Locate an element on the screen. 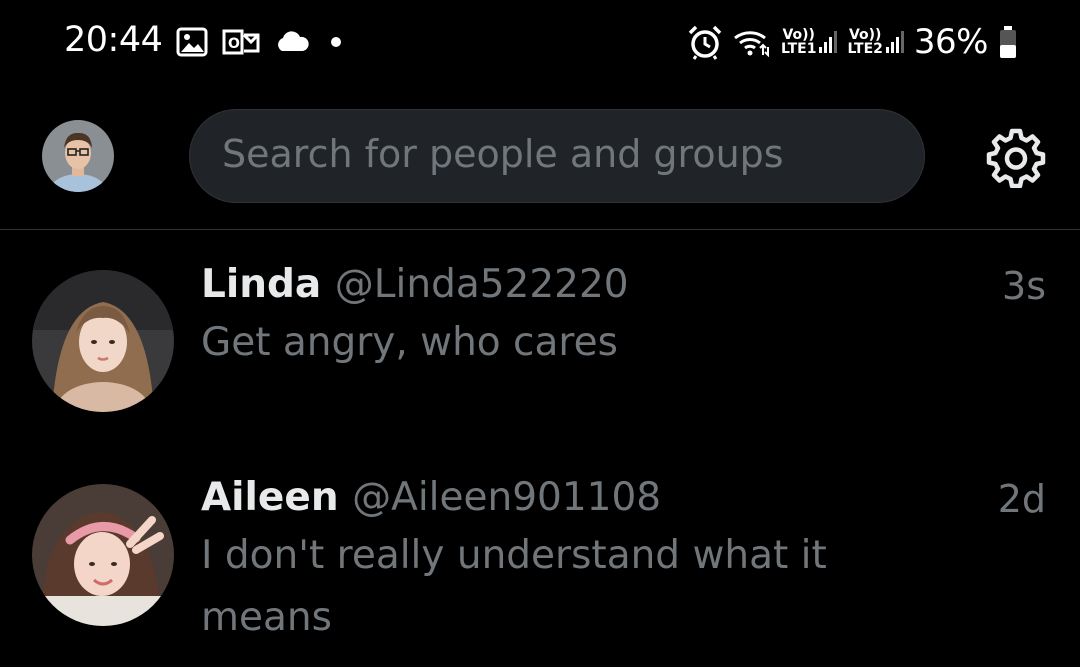  message-preview: Get angry, who cares is located at coordinates (409, 342).